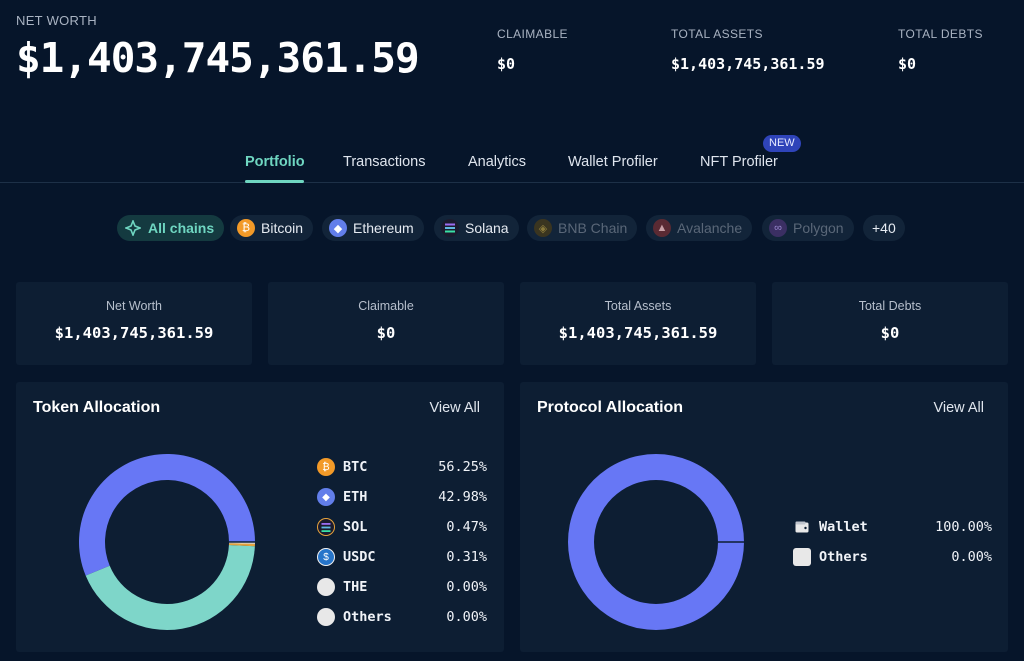 The width and height of the screenshot is (1024, 661). Describe the element at coordinates (402, 527) in the screenshot. I see `legend-row-sol: SOL 0.47%` at that location.